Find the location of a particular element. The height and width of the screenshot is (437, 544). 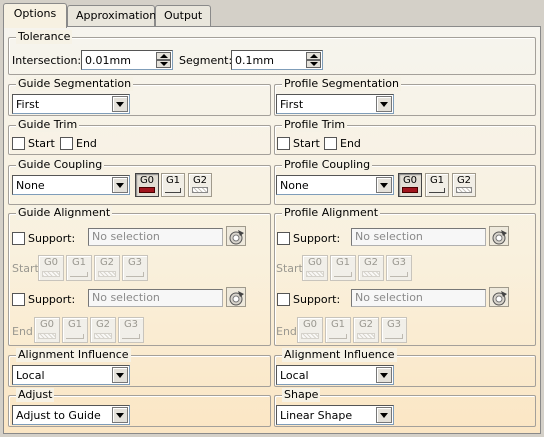

g2-icon is located at coordinates (200, 190).